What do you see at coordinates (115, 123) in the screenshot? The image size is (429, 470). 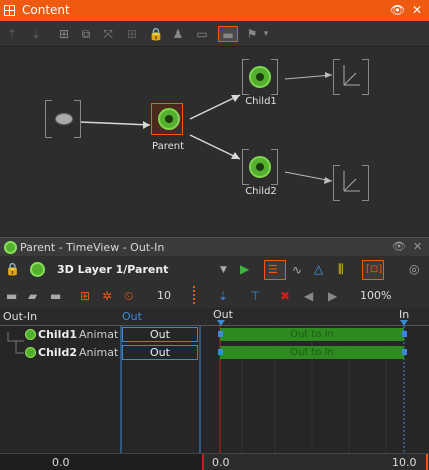 I see `edge-source-parent` at bounding box center [115, 123].